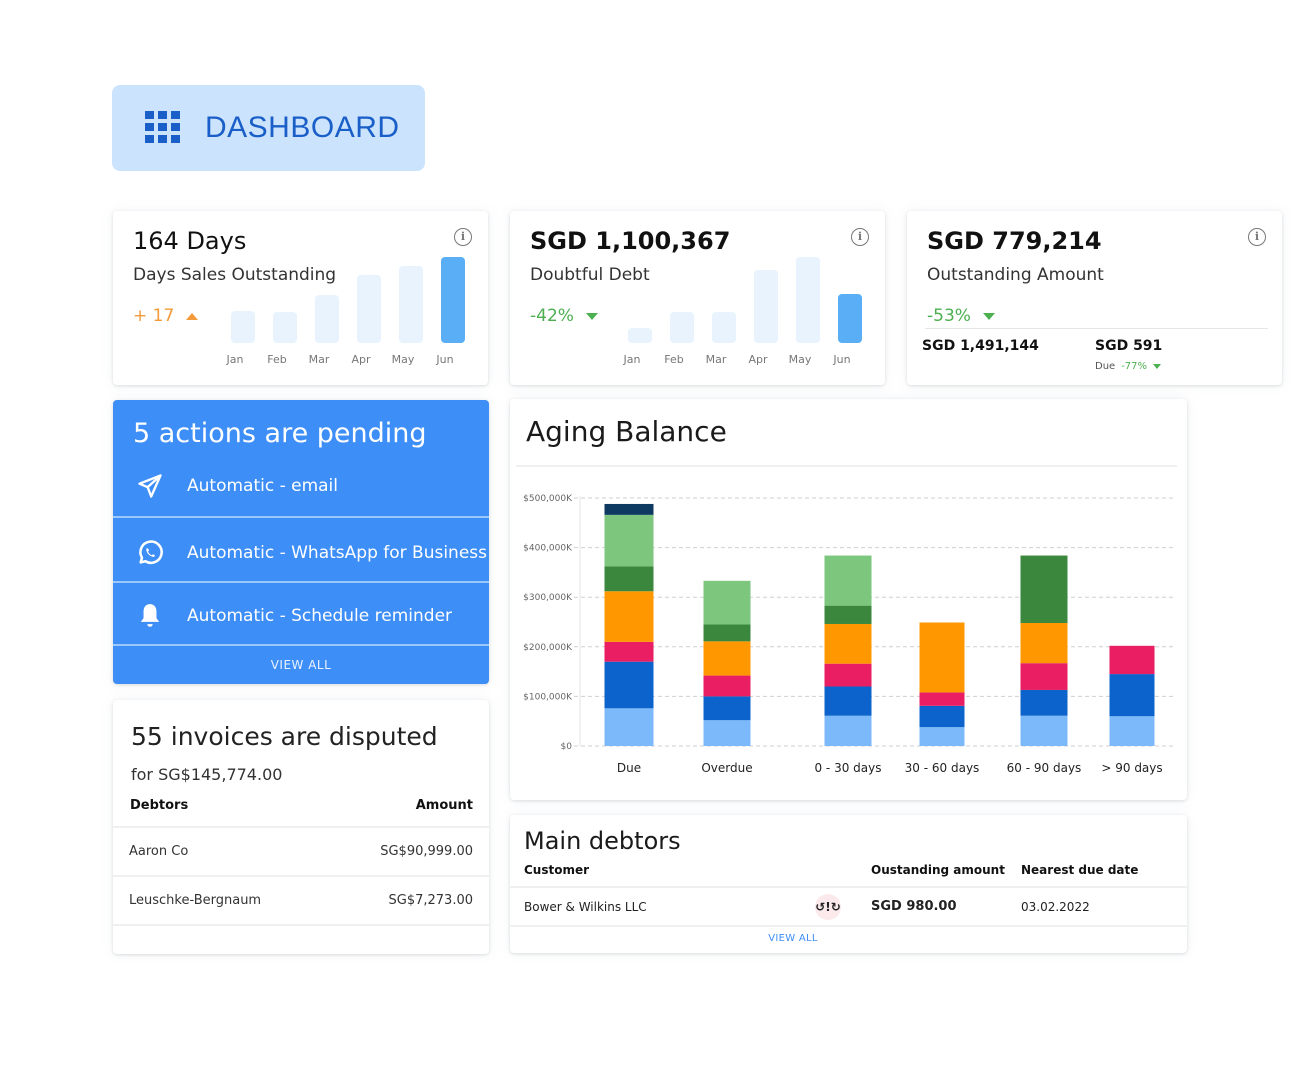  What do you see at coordinates (716, 359) in the screenshot?
I see `sparkline-month-label: Mar` at bounding box center [716, 359].